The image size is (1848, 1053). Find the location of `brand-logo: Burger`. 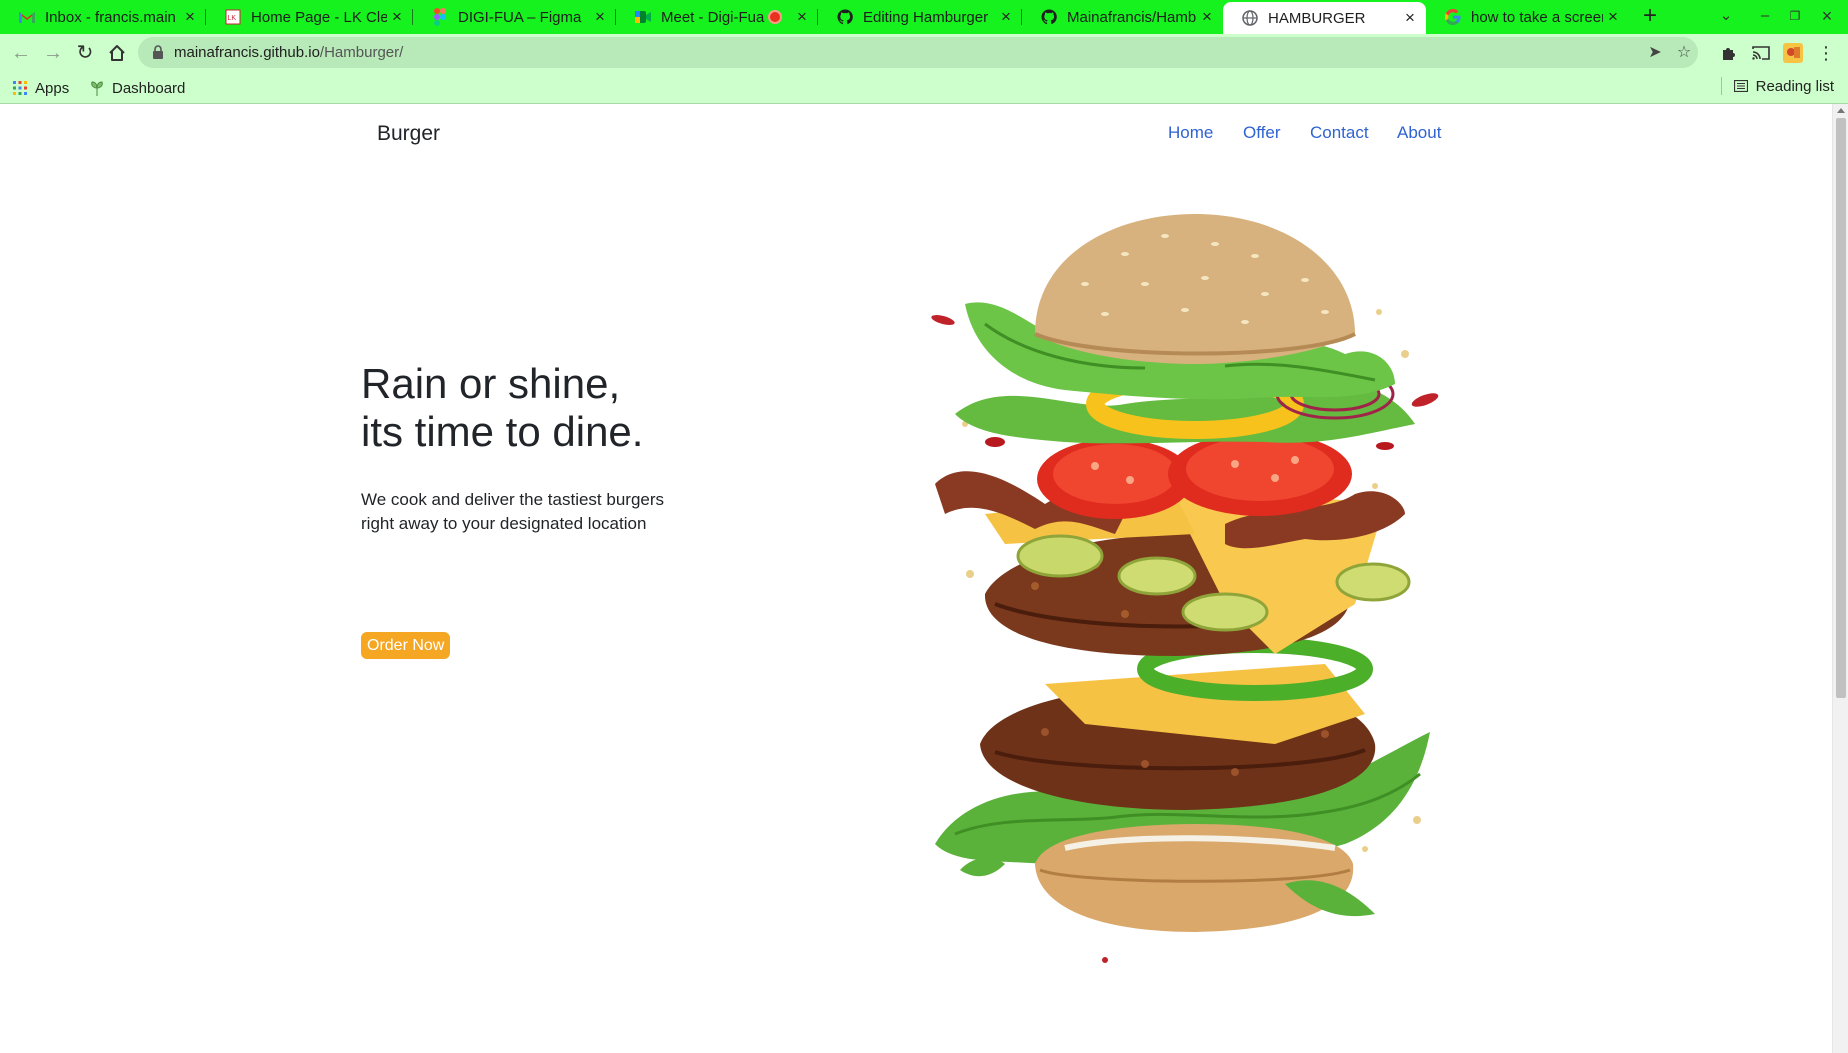

brand-logo: Burger is located at coordinates (408, 134).